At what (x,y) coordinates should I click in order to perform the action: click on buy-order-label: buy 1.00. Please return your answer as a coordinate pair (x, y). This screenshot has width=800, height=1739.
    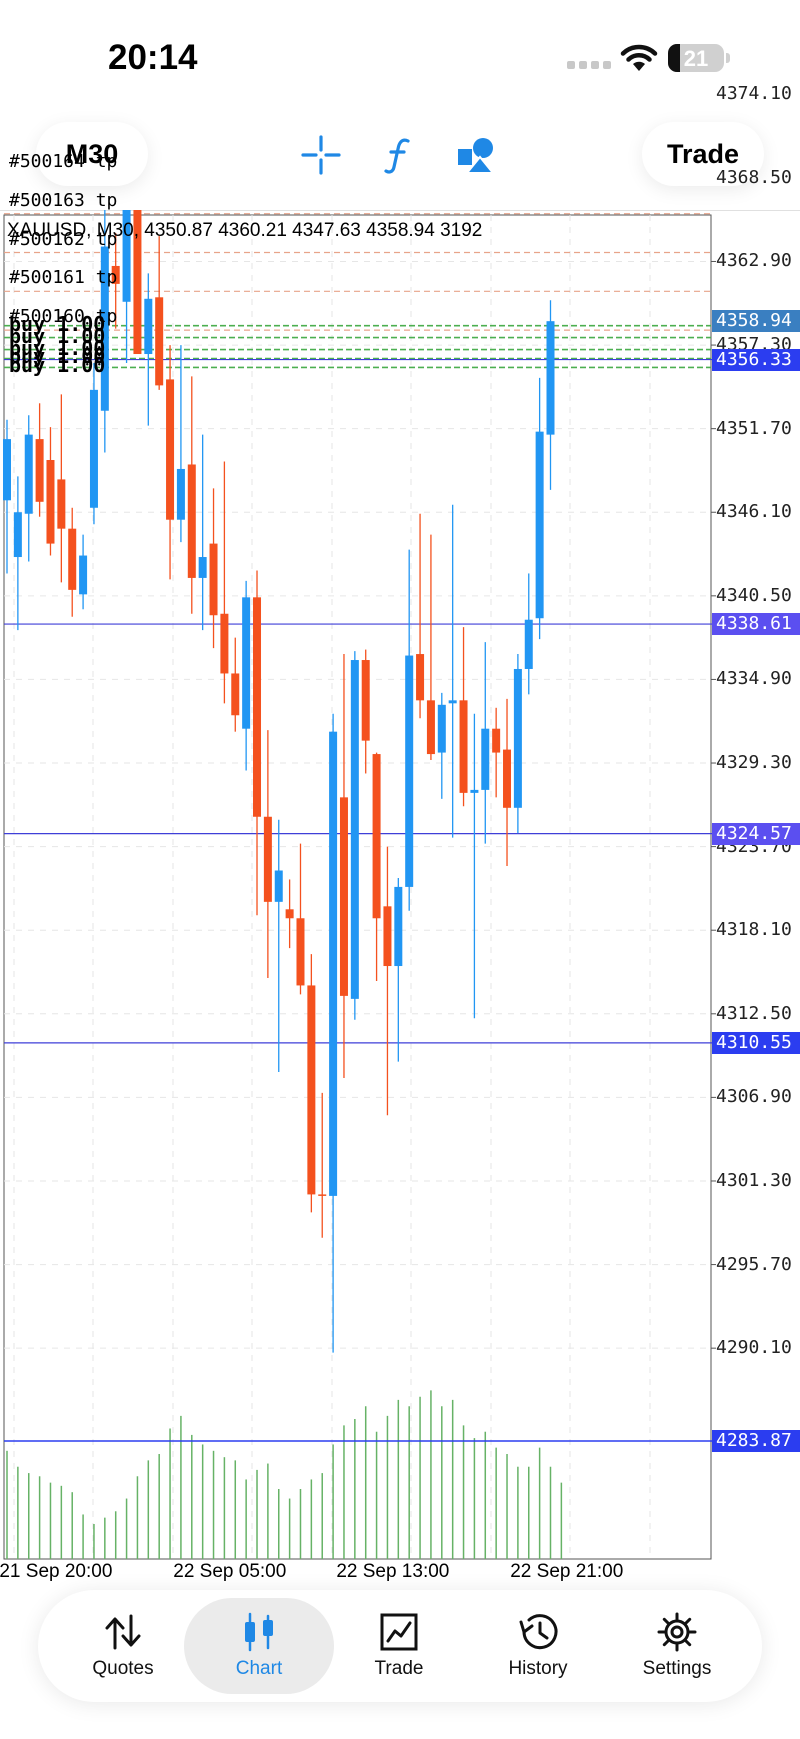
    Looking at the image, I should click on (57, 365).